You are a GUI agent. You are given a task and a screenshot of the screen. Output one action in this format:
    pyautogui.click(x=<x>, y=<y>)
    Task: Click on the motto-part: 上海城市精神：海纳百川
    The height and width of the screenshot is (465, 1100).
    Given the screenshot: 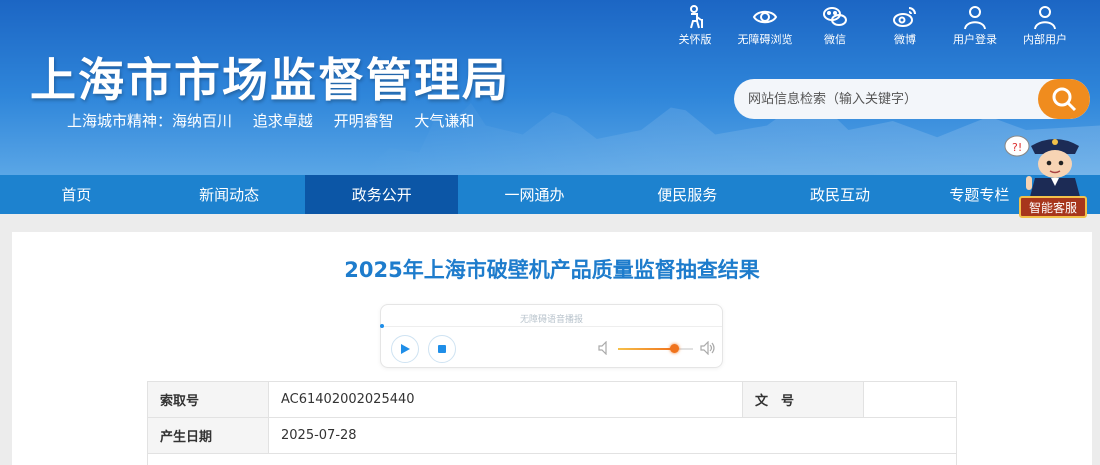 What is the action you would take?
    pyautogui.click(x=150, y=121)
    